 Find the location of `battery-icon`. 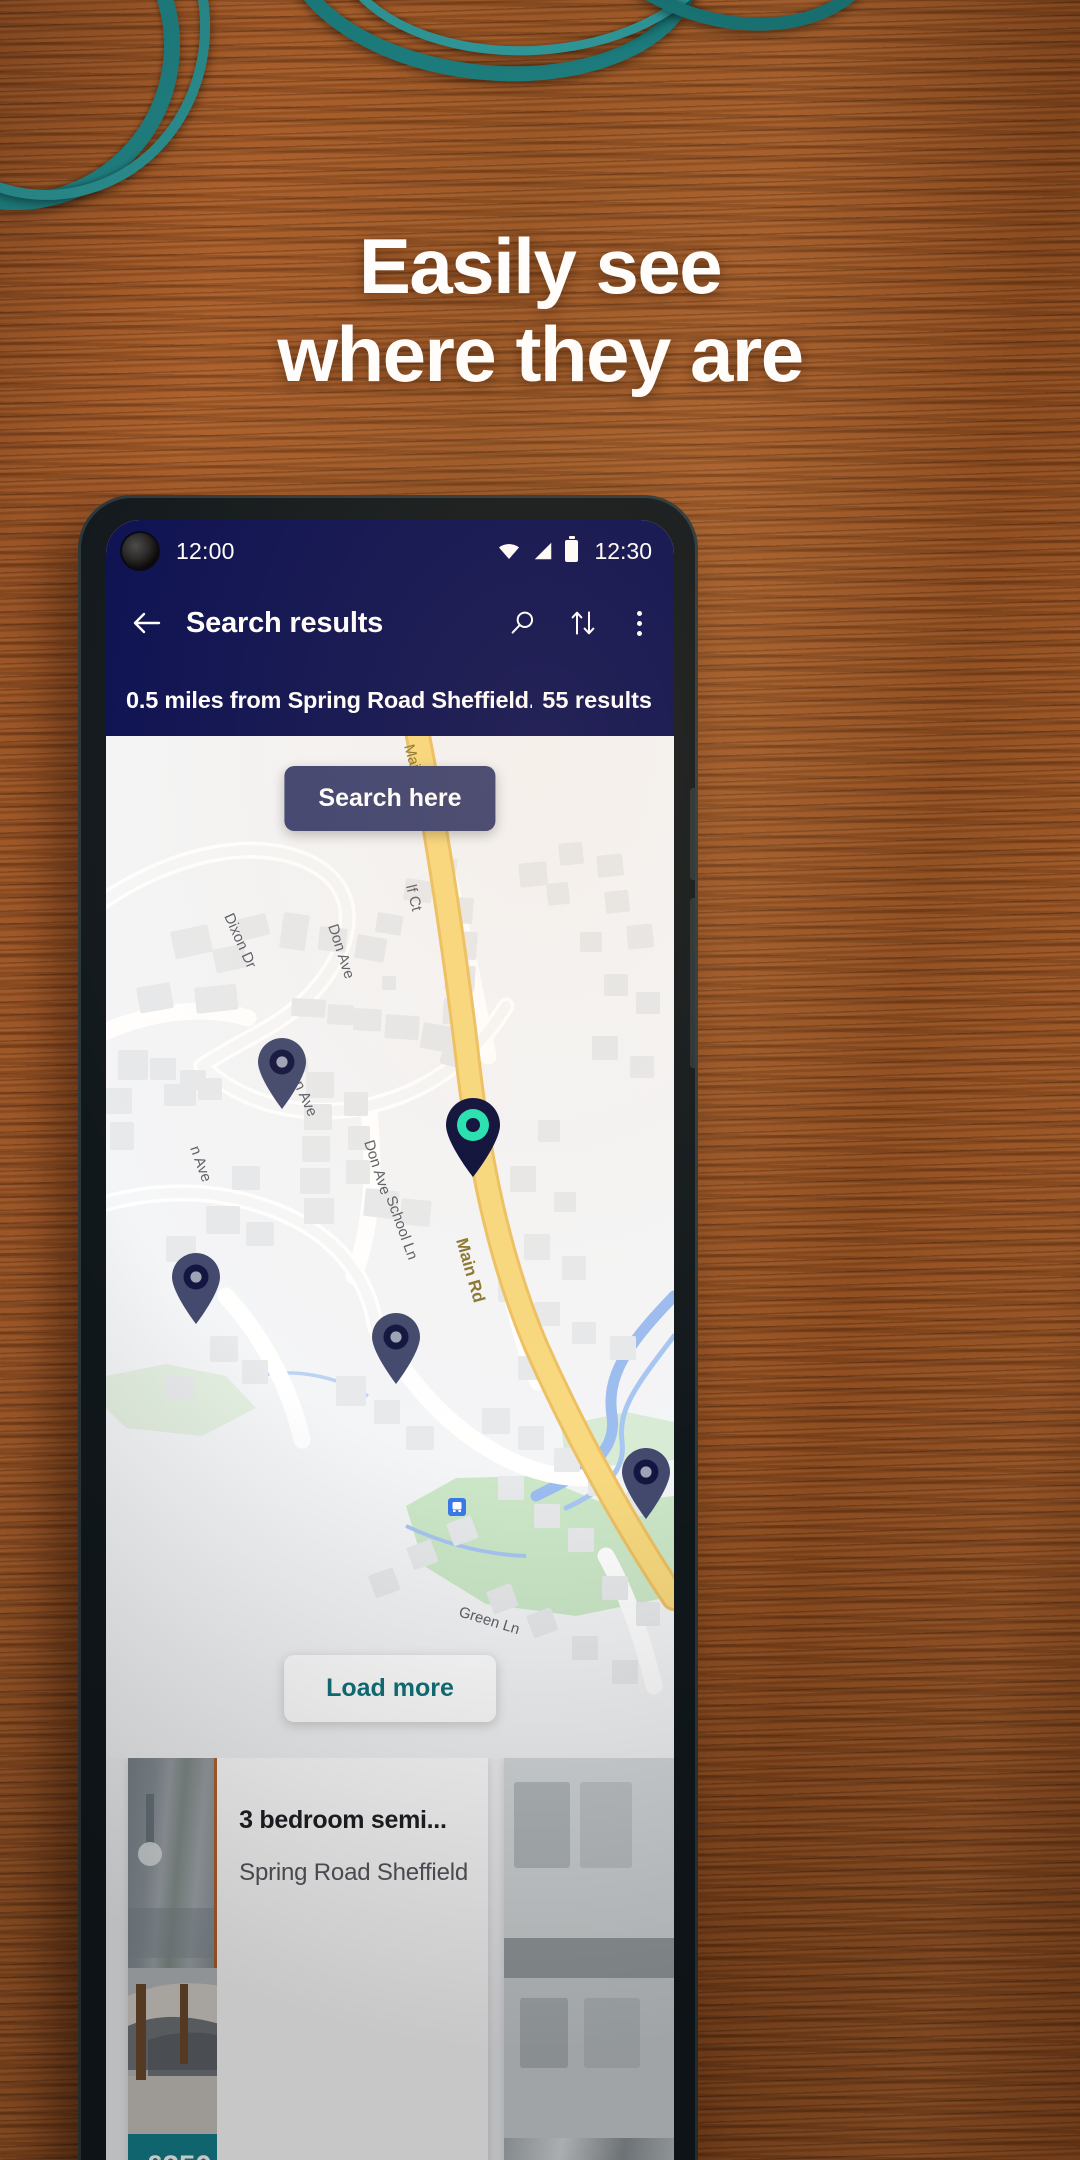

battery-icon is located at coordinates (572, 549).